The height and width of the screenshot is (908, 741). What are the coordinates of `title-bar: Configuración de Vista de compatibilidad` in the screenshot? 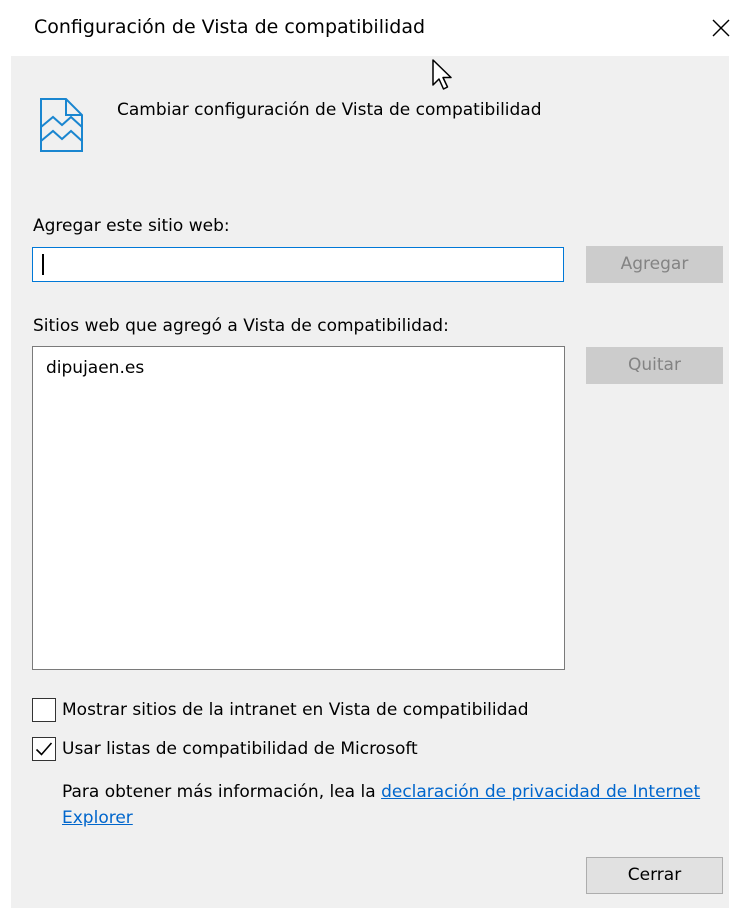 It's located at (370, 28).